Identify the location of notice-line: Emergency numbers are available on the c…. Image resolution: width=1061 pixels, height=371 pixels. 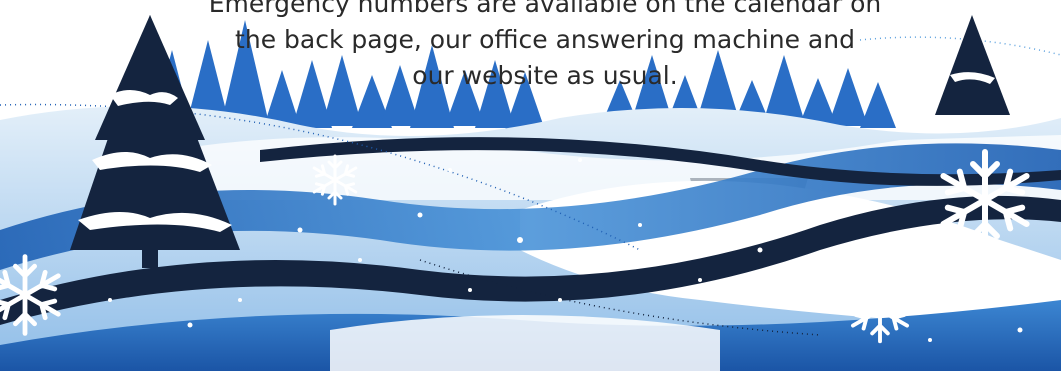
(545, 9).